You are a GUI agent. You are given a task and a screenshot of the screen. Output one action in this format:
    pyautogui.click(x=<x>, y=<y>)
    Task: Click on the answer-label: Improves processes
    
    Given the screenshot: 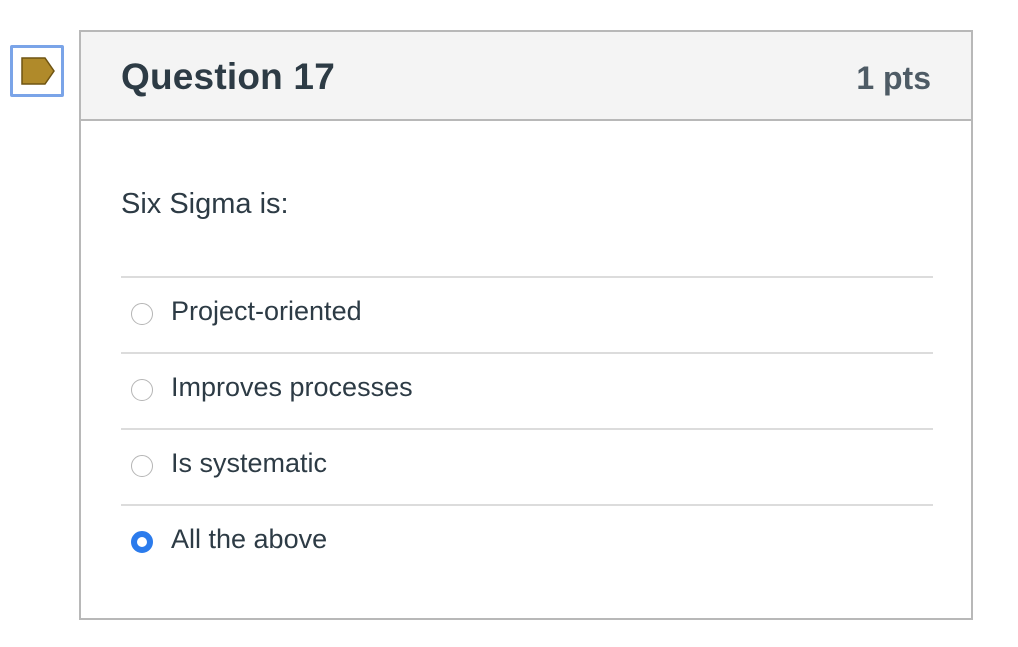 What is the action you would take?
    pyautogui.click(x=292, y=387)
    